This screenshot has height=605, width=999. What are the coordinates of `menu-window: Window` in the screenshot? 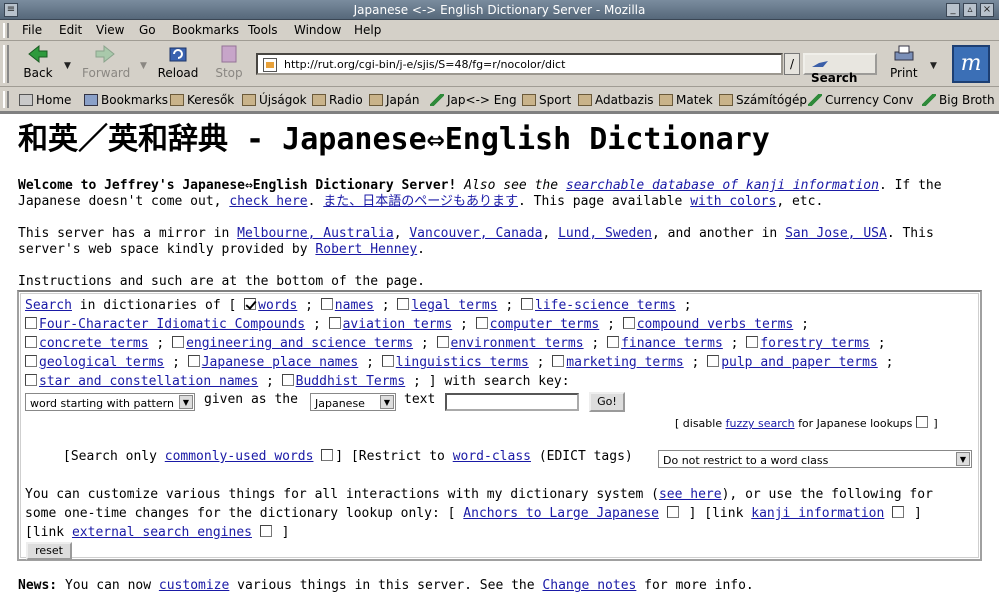 It's located at (317, 30).